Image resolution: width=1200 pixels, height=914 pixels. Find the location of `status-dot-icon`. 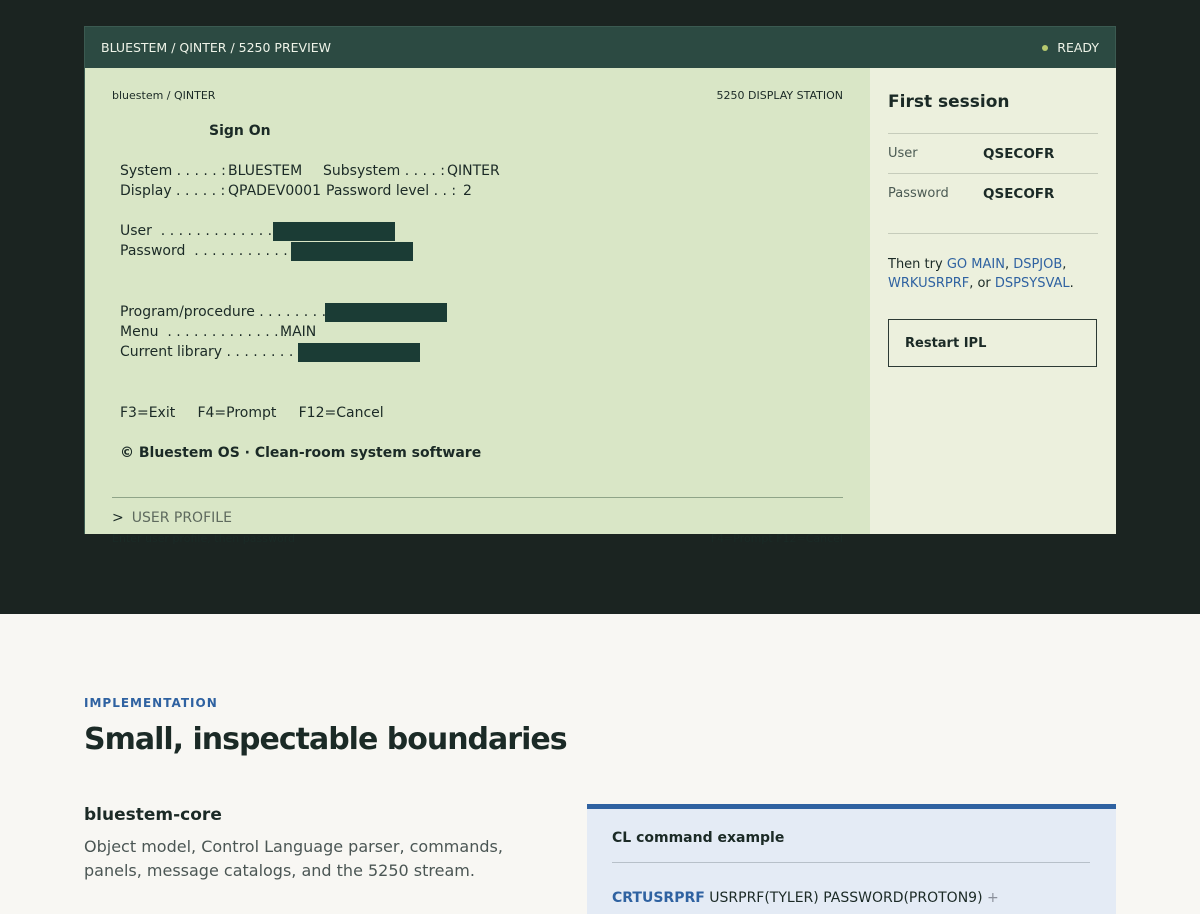

status-dot-icon is located at coordinates (1045, 47).